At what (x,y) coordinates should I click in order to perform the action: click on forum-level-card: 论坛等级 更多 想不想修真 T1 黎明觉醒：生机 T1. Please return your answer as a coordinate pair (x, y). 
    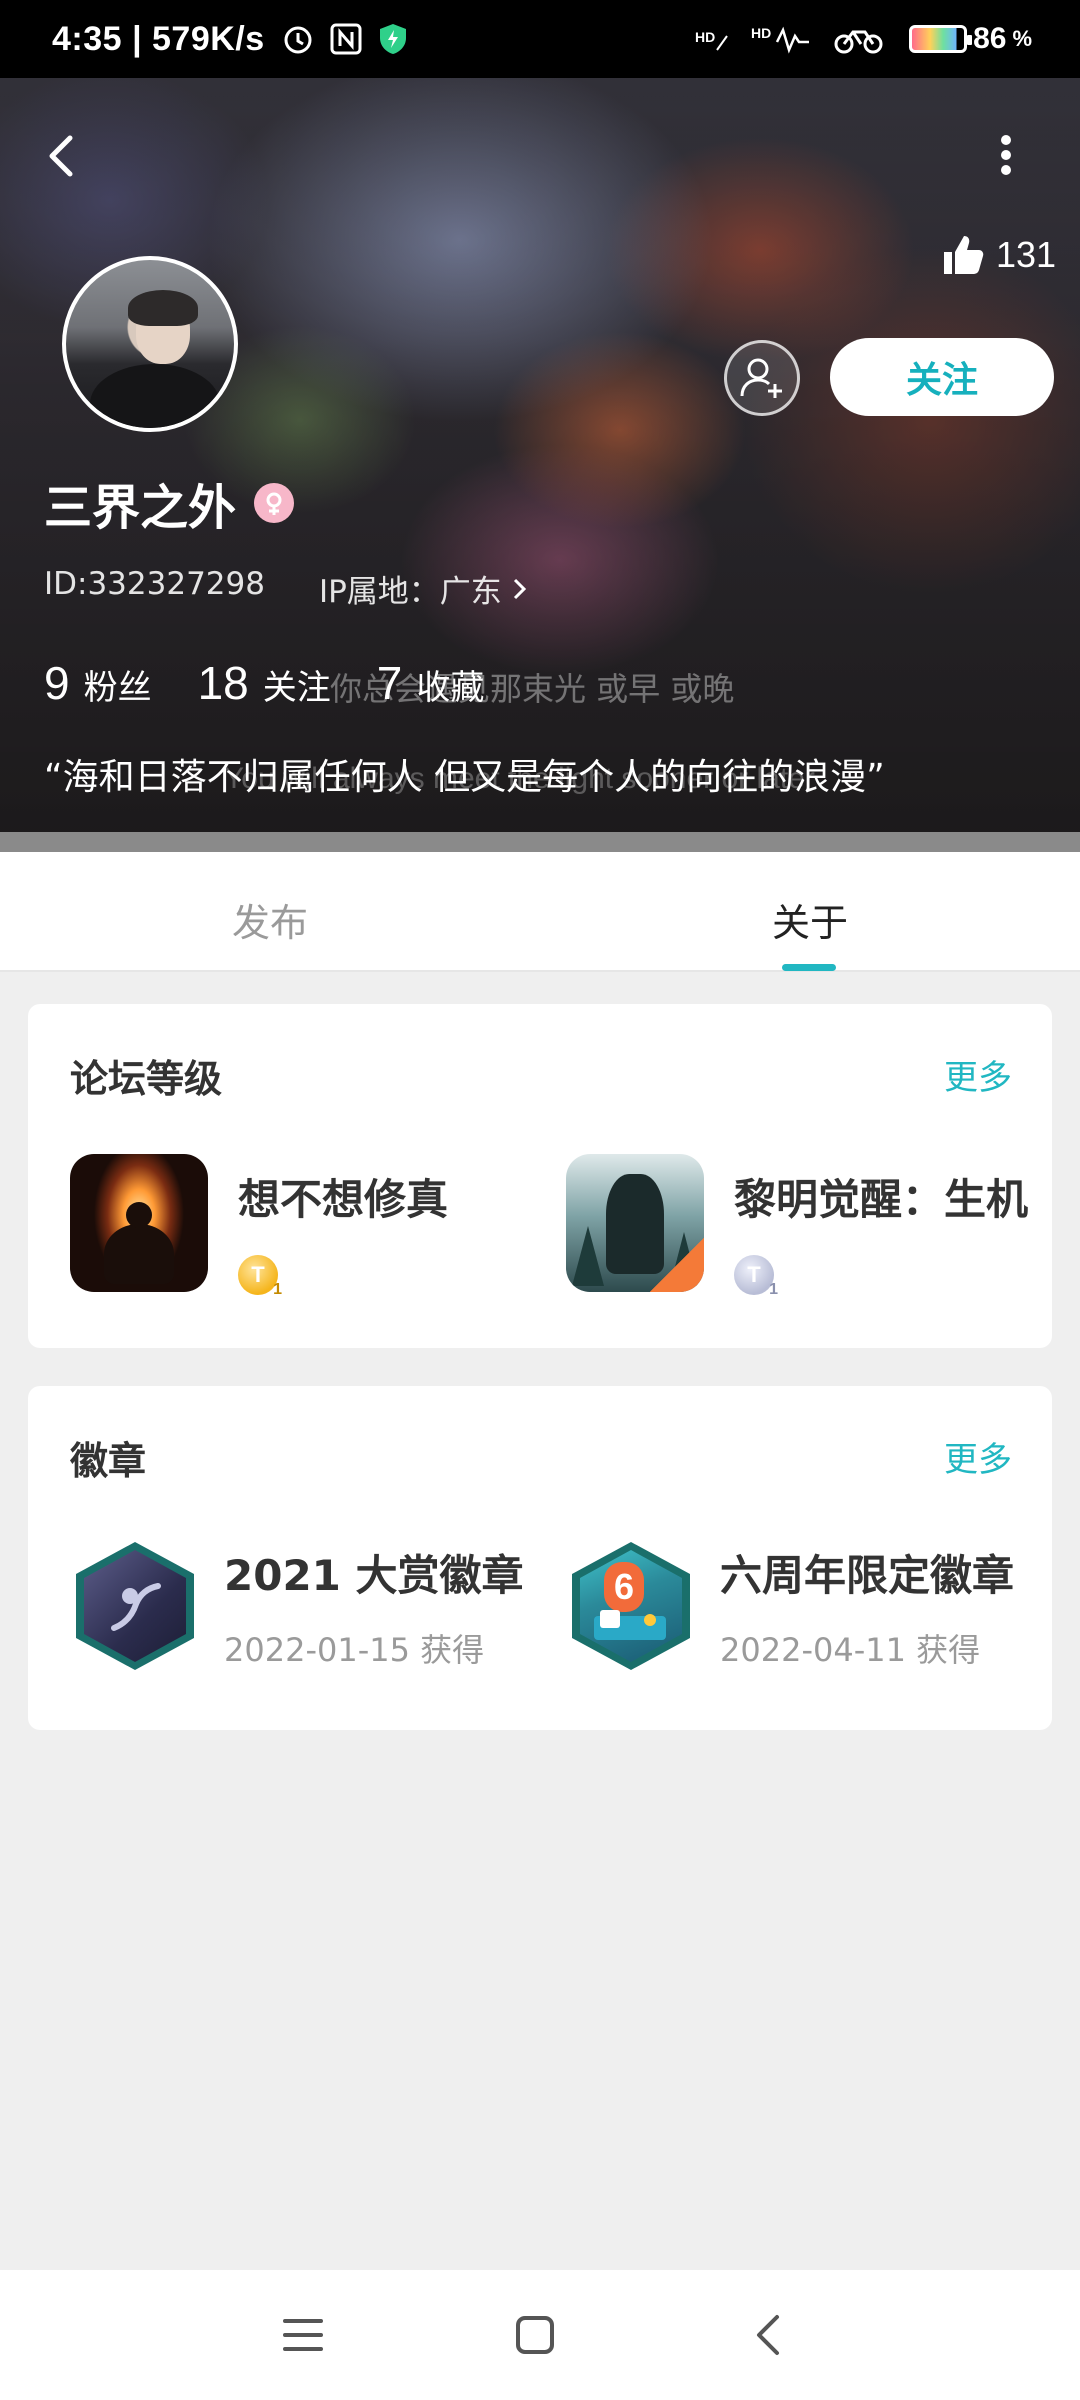
    Looking at the image, I should click on (540, 1176).